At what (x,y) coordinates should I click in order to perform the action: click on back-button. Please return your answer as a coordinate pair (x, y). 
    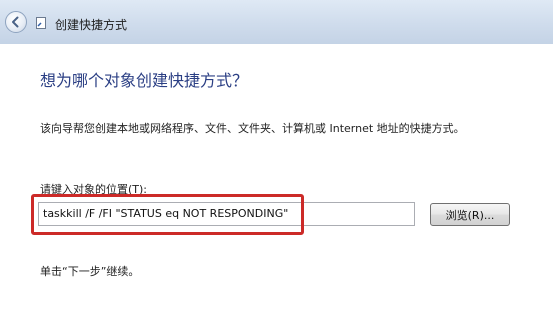
    Looking at the image, I should click on (16, 22).